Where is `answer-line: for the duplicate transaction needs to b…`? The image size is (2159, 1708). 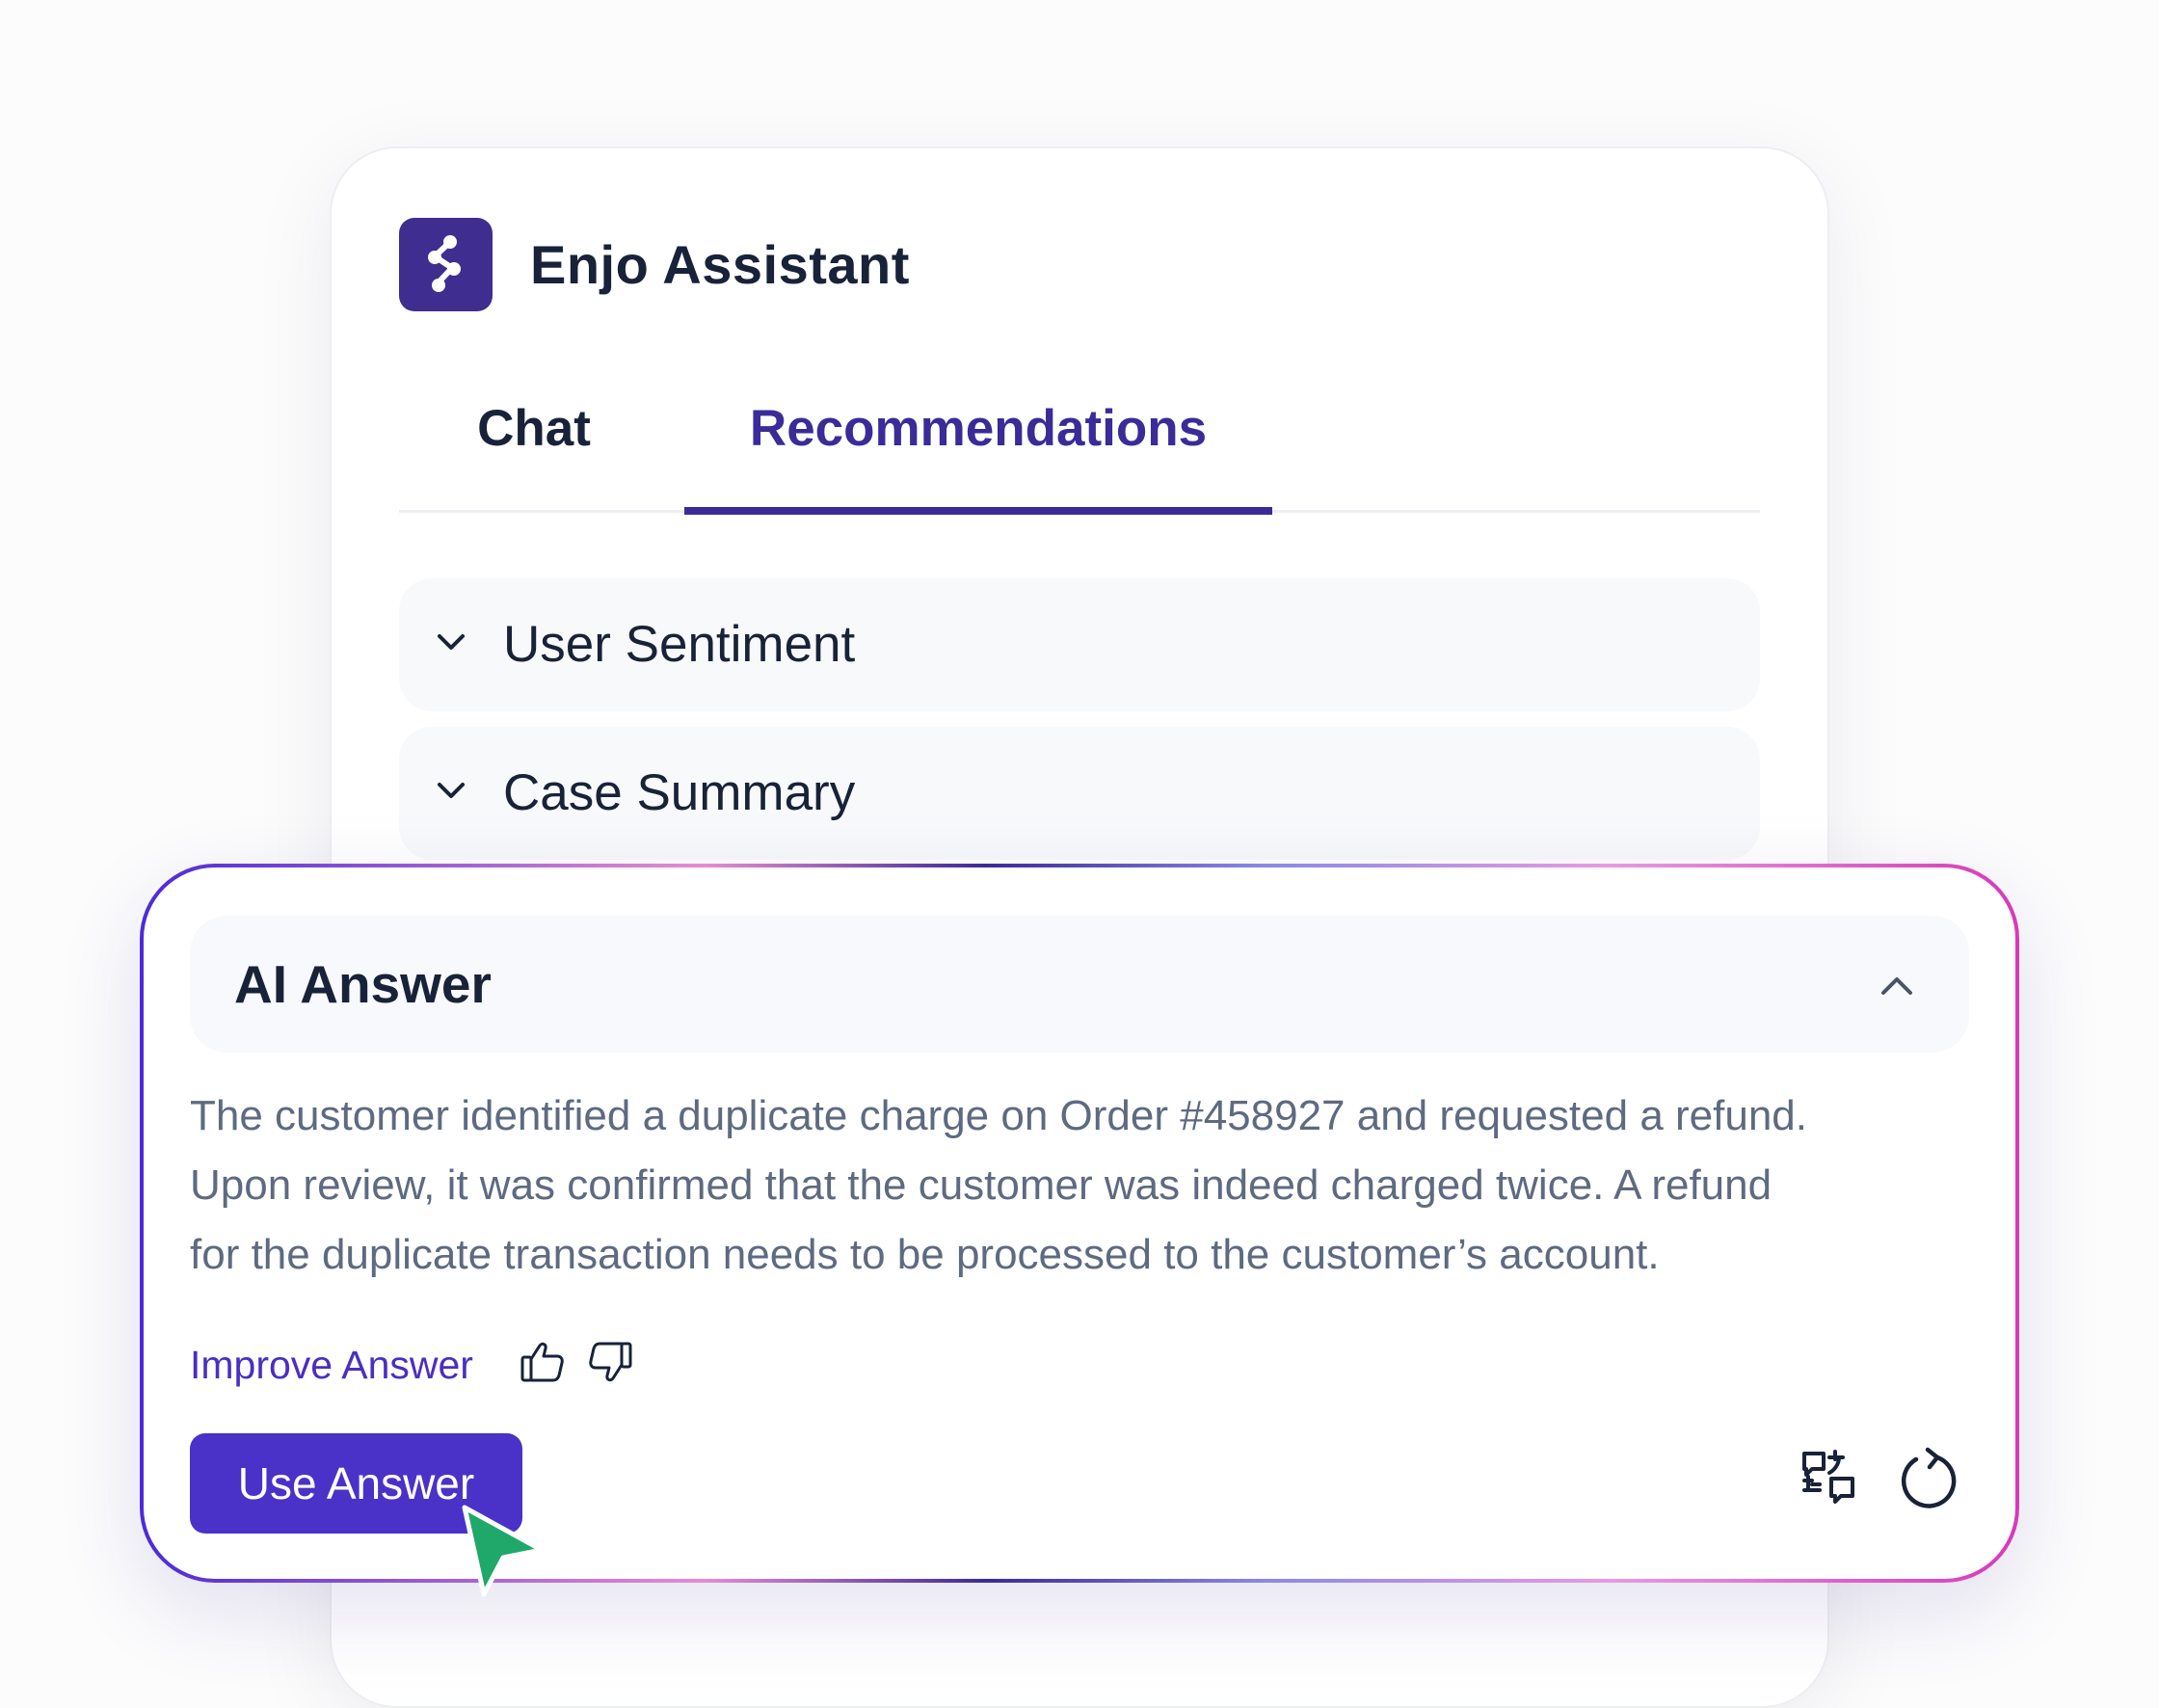 answer-line: for the duplicate transaction needs to b… is located at coordinates (925, 1254).